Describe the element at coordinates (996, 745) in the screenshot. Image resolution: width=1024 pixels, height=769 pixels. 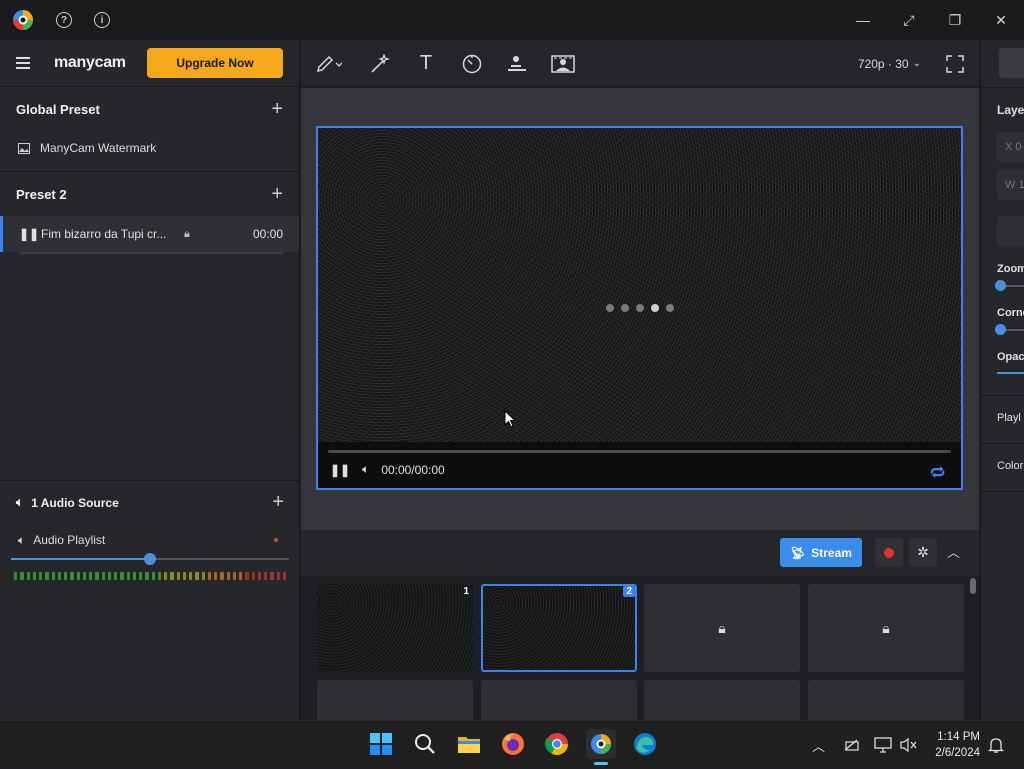
I see `notifications-icon` at that location.